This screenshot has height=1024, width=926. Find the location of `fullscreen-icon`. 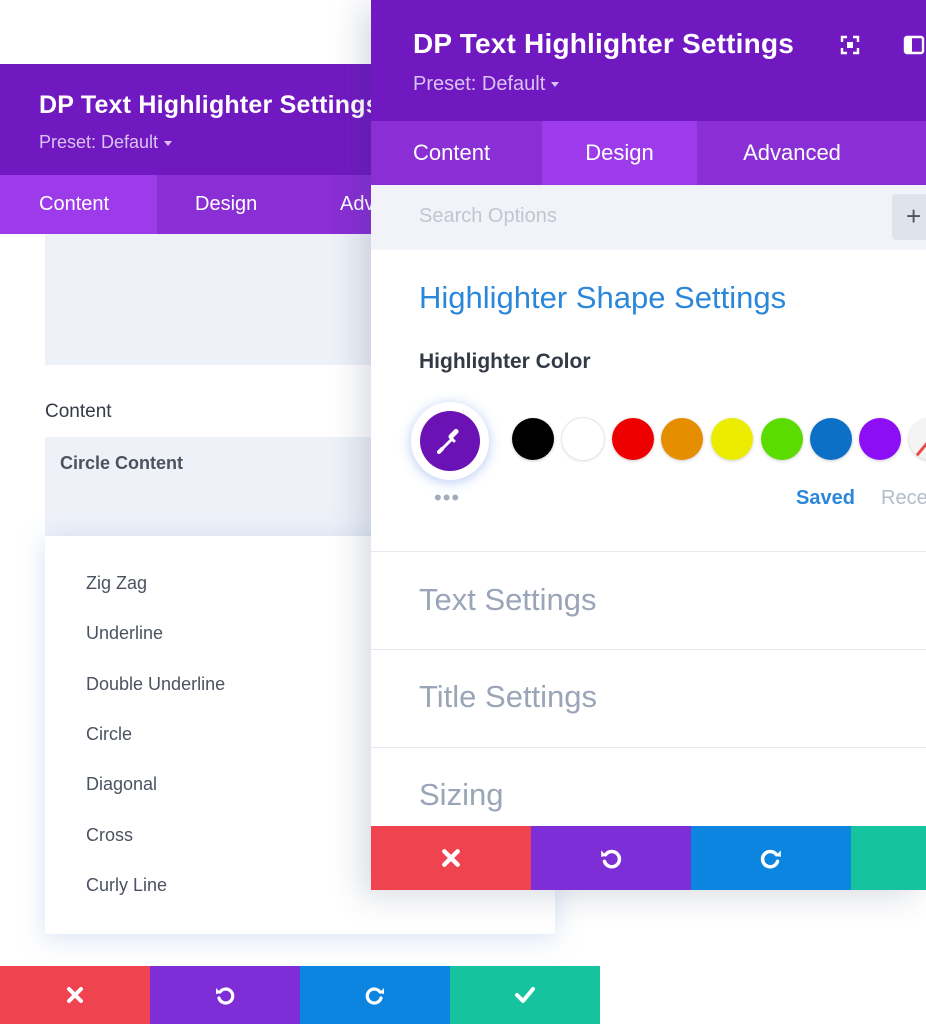

fullscreen-icon is located at coordinates (850, 45).